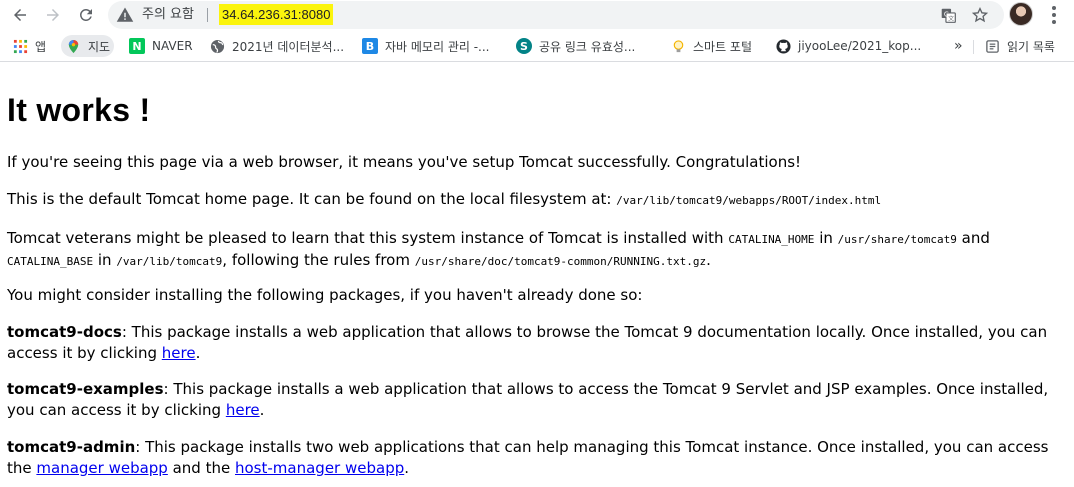 This screenshot has height=487, width=1074. I want to click on svg-text: 文, so click(951, 18).